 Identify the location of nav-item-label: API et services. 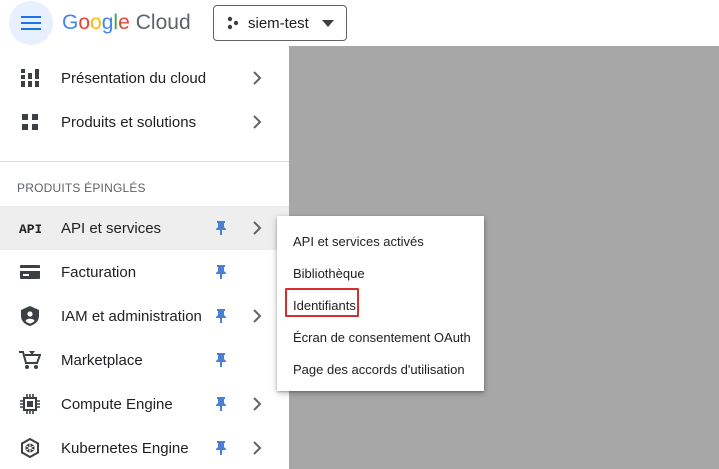
(111, 228).